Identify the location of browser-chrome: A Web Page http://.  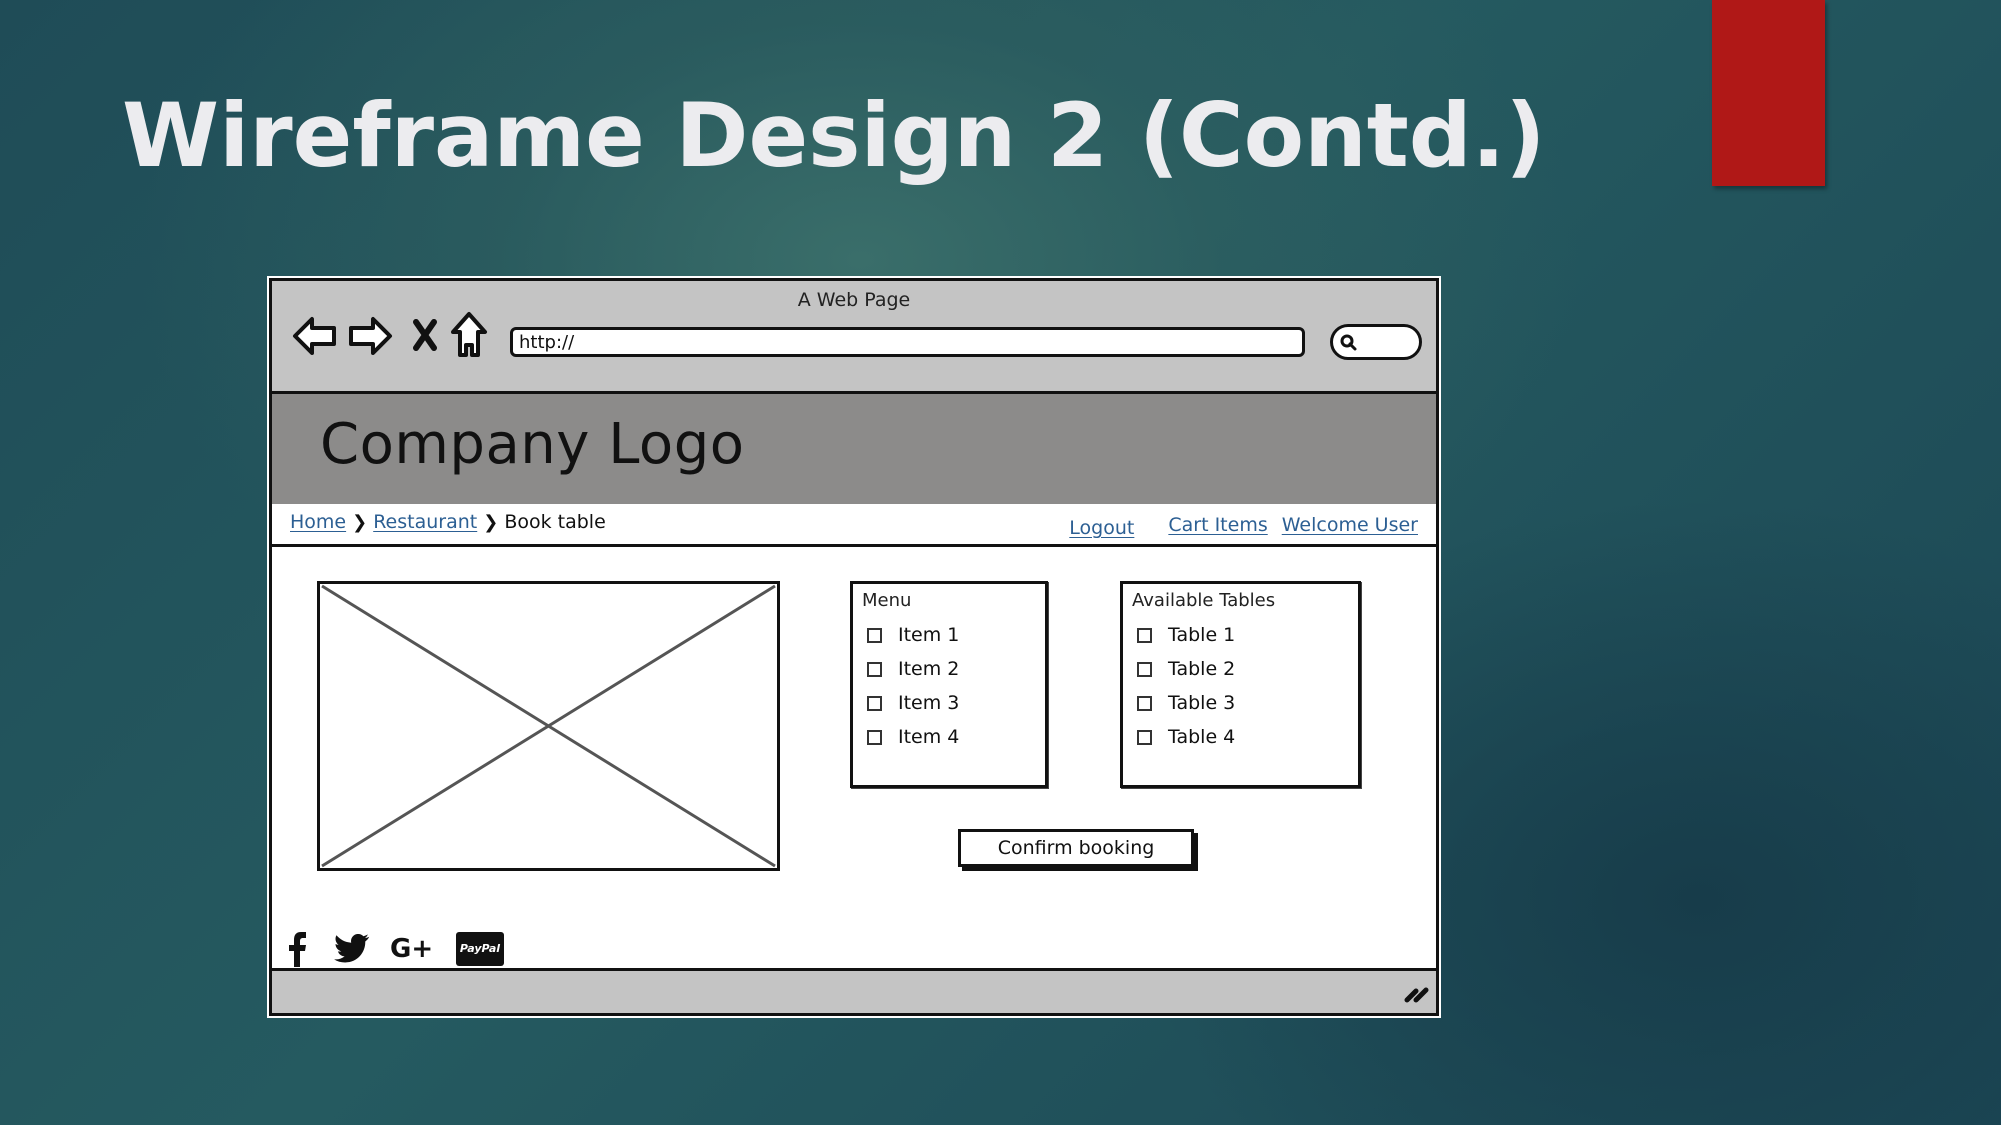
(854, 337).